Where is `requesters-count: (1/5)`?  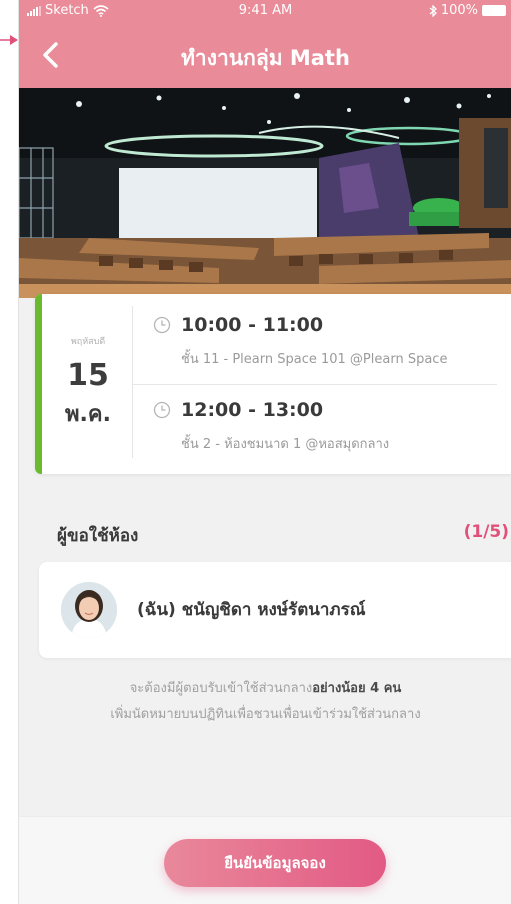 requesters-count: (1/5) is located at coordinates (486, 532).